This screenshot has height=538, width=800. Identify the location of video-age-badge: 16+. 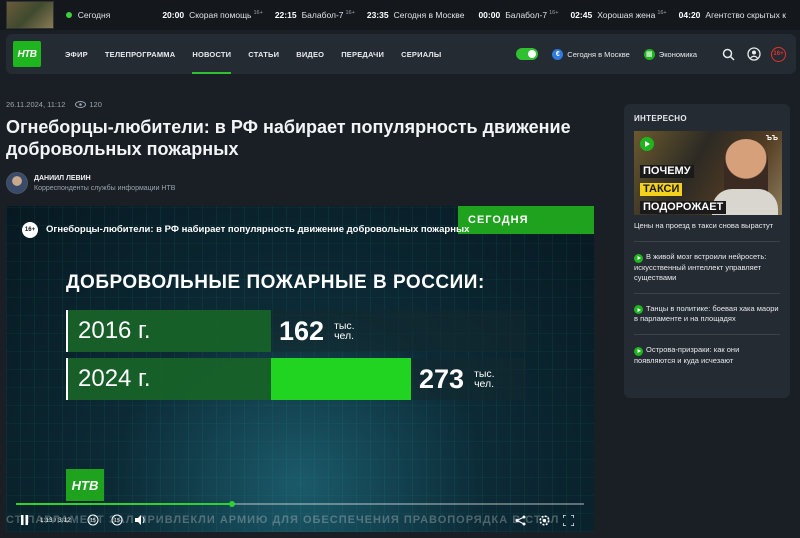
(30, 230).